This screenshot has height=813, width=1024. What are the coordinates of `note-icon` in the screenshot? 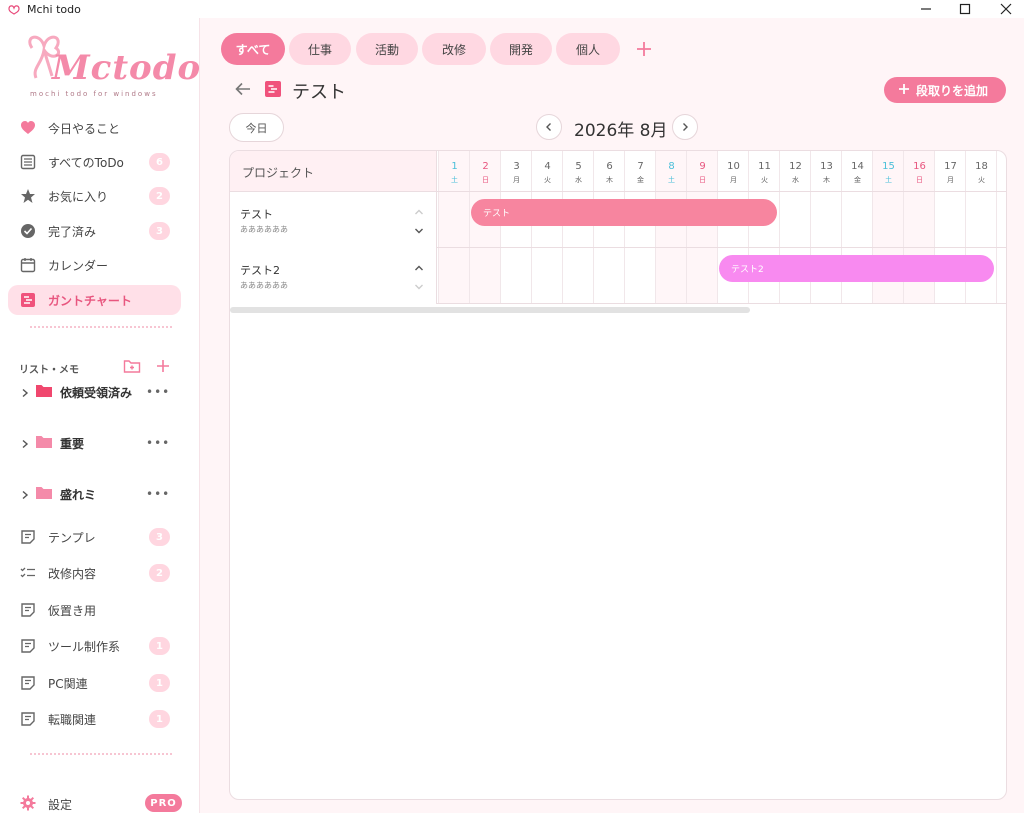 It's located at (28, 683).